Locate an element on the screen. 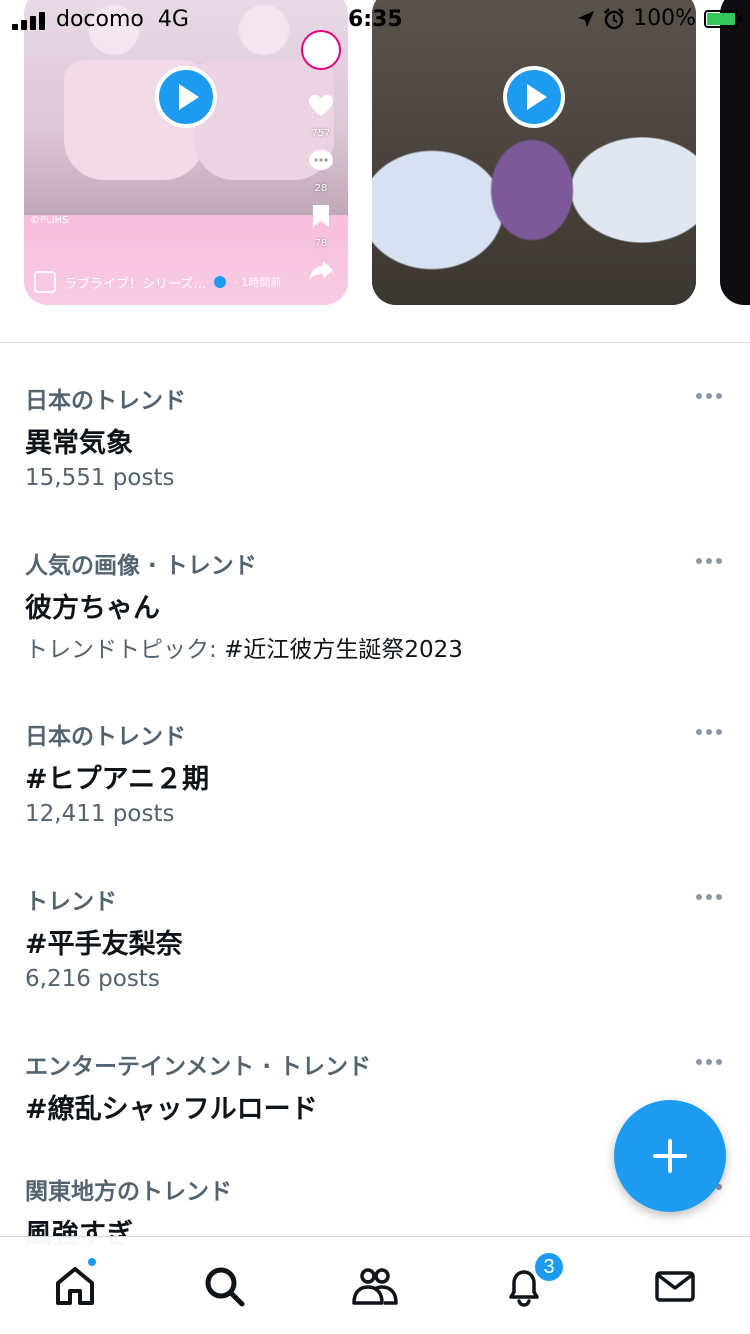 The image size is (750, 1334). trend-name: 異常気象 is located at coordinates (79, 443).